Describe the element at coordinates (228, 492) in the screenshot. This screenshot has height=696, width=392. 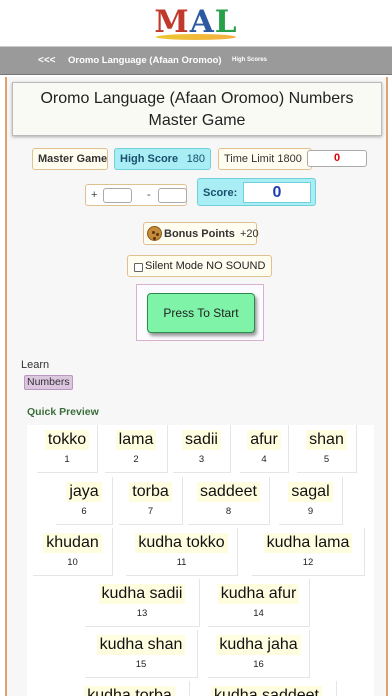
I see `preview-word: saddeet` at that location.